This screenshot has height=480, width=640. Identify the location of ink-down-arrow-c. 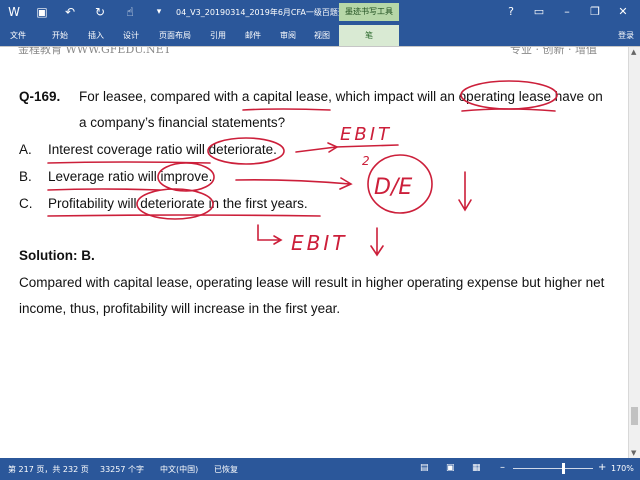
(377, 242).